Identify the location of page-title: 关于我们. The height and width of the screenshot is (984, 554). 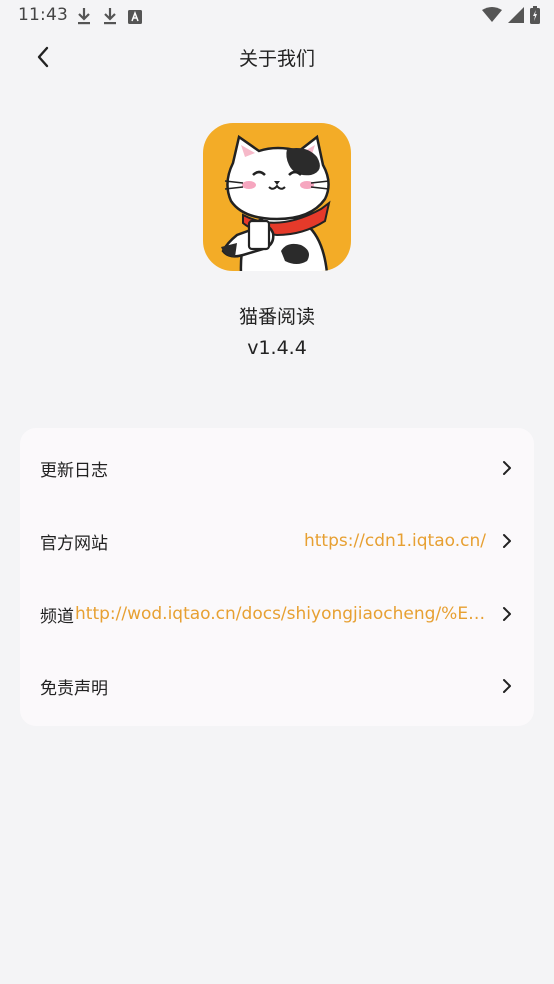
(276, 59).